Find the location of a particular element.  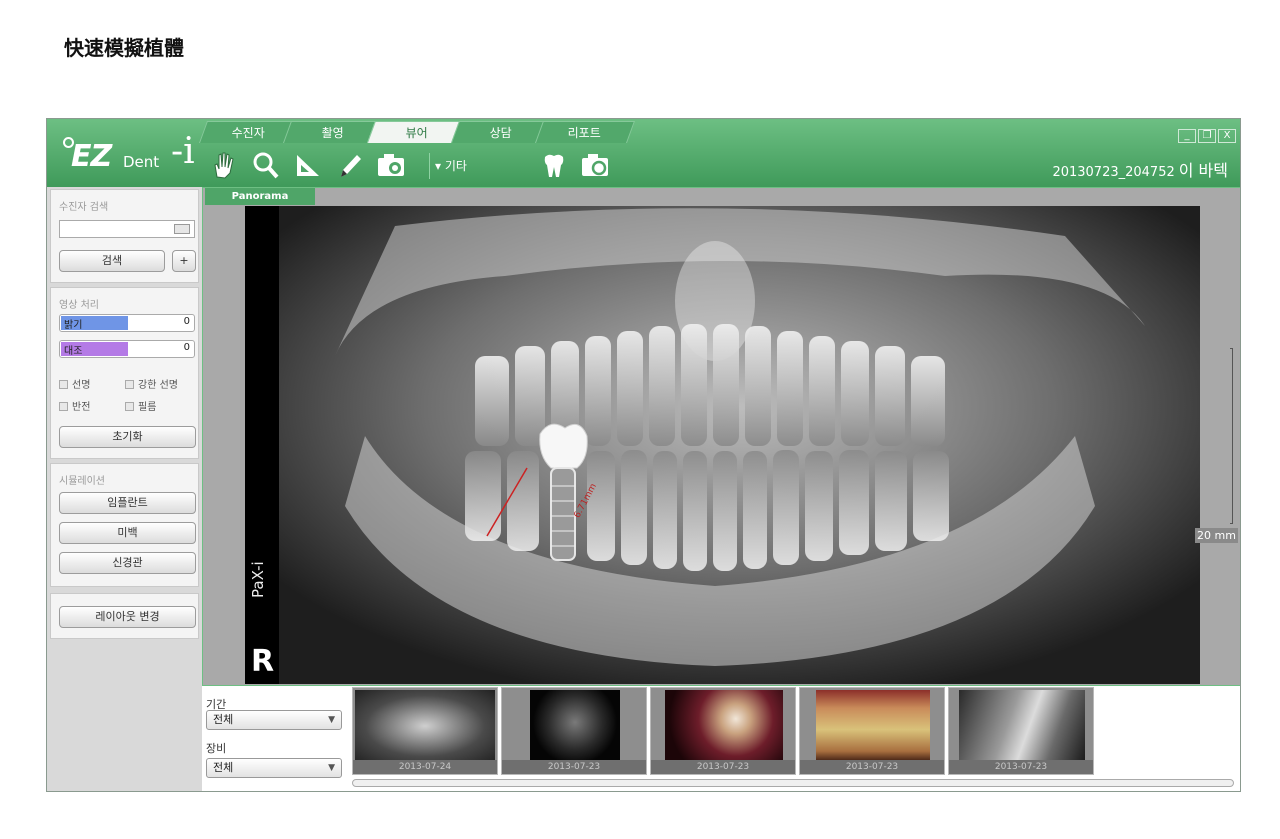

thumbnail-teeth-photo: 2013-07-23 is located at coordinates (872, 731).